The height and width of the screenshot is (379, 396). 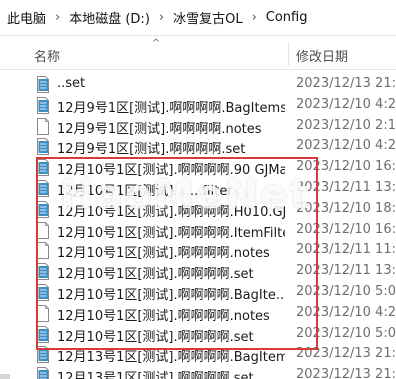 What do you see at coordinates (145, 191) in the screenshot?
I see `file-name: 12月10号1区[测试]. .....filter` at bounding box center [145, 191].